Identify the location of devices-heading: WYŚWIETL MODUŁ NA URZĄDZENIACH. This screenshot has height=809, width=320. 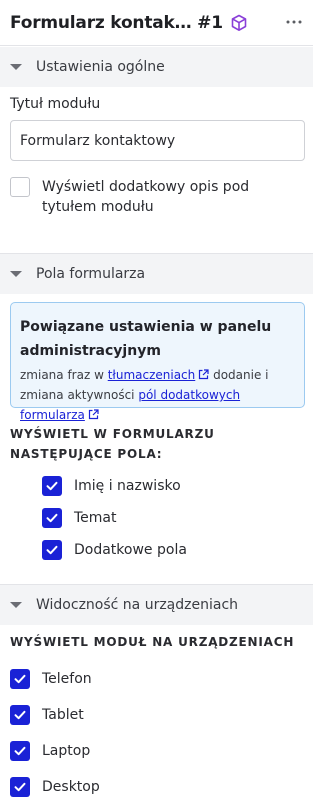
(152, 642).